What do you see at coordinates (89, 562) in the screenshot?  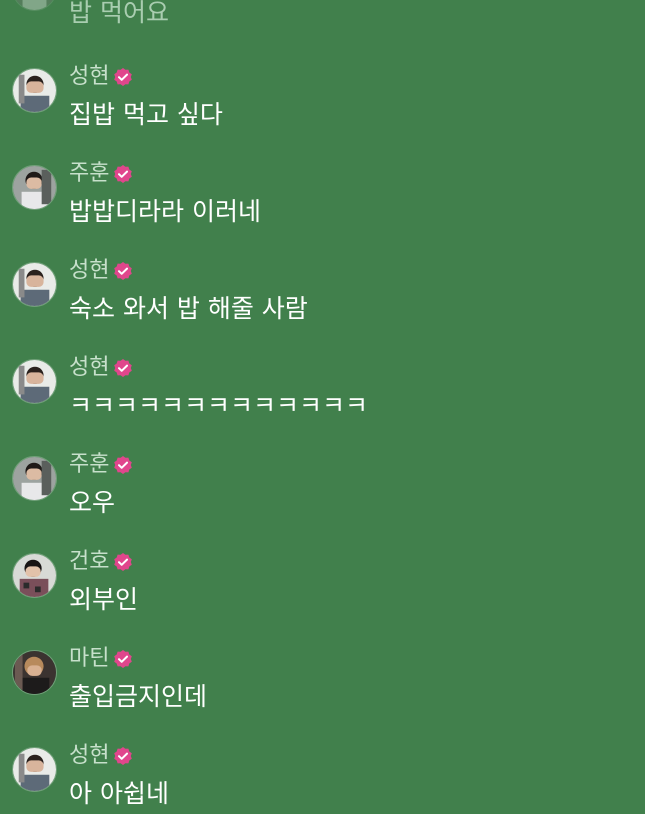 I see `sender-name: 건호` at bounding box center [89, 562].